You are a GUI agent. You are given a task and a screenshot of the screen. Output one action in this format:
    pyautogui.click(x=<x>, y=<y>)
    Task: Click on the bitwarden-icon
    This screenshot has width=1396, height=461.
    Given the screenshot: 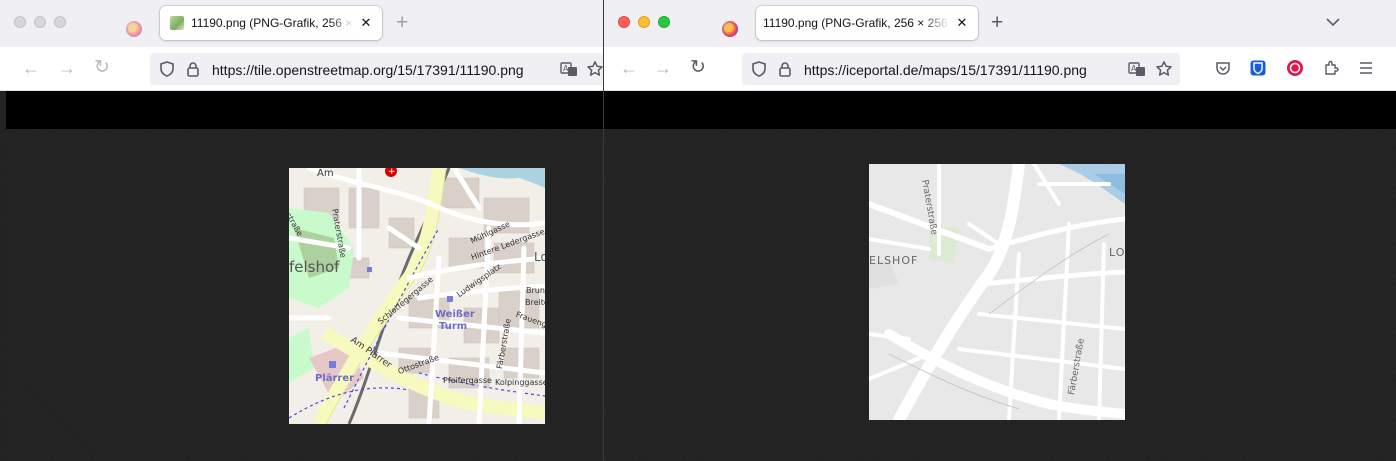 What is the action you would take?
    pyautogui.click(x=1258, y=68)
    